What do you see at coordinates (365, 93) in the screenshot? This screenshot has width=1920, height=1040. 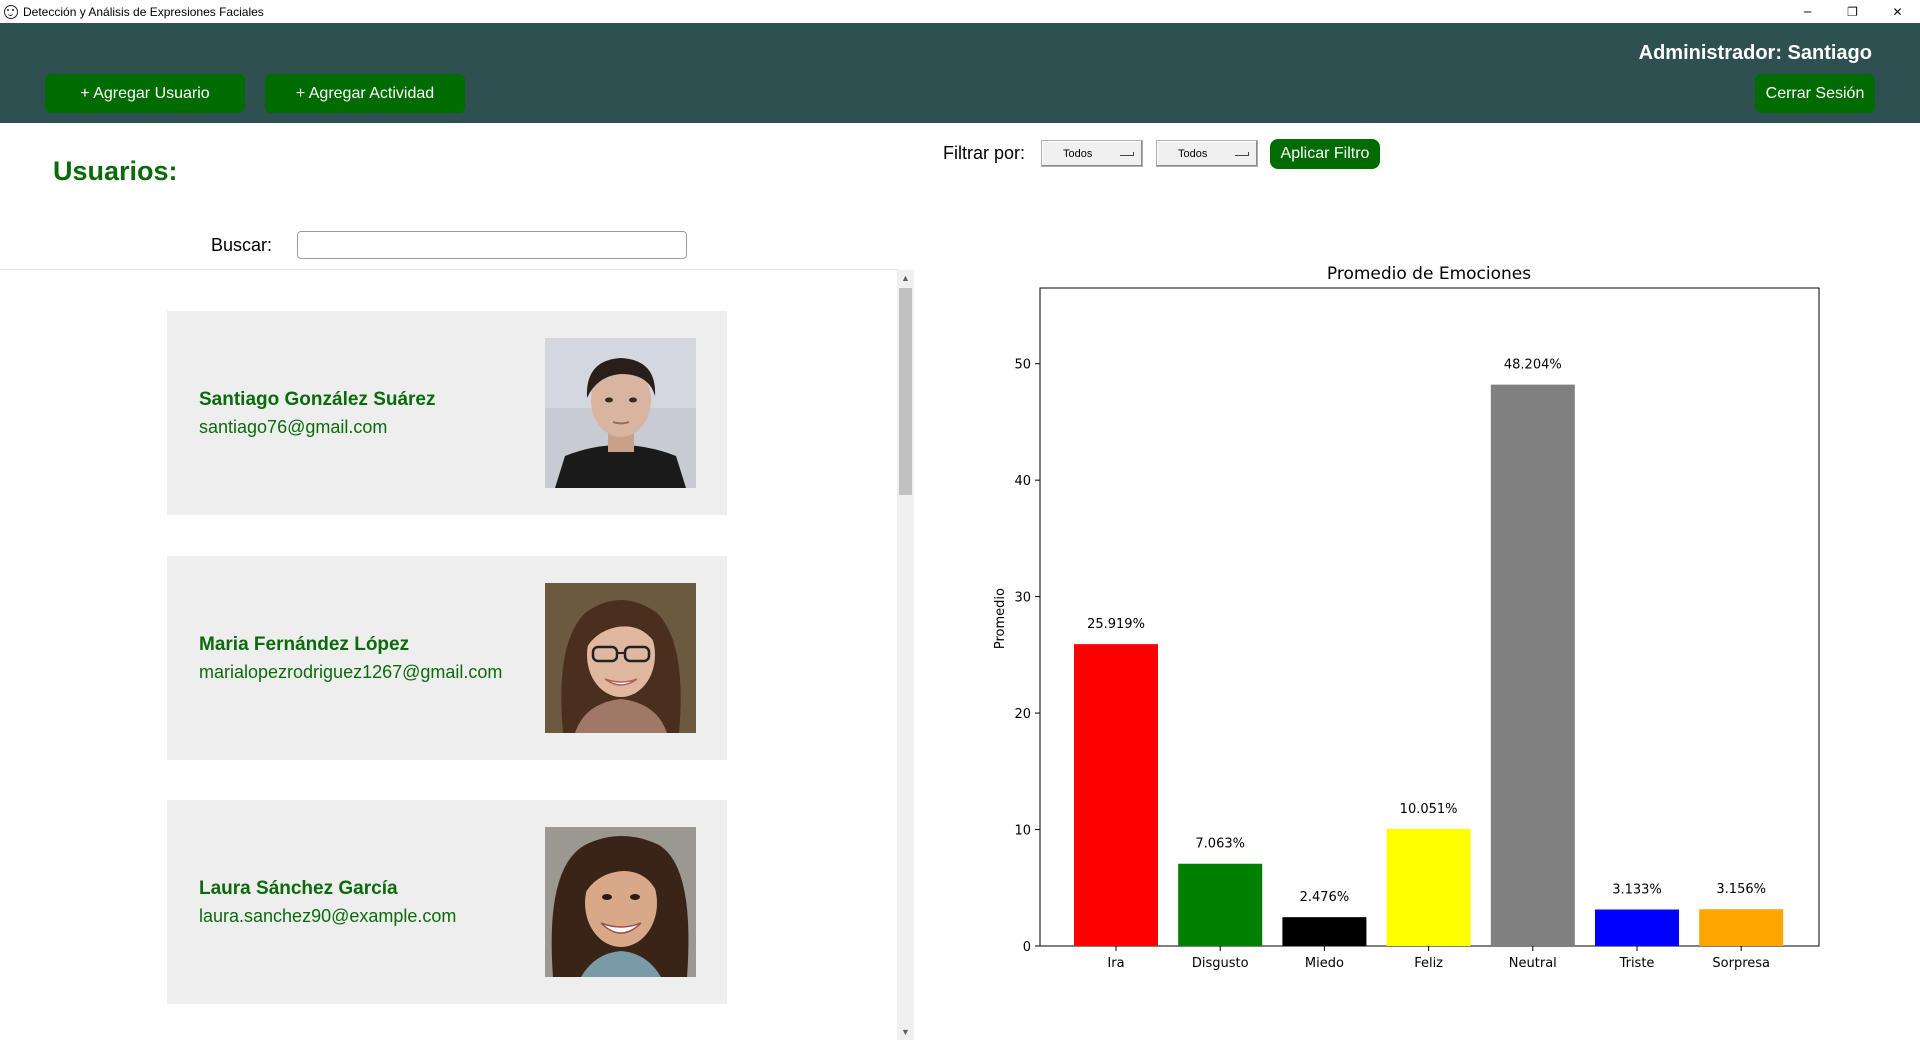 I see `add-activity-button: + Agregar Actividad` at bounding box center [365, 93].